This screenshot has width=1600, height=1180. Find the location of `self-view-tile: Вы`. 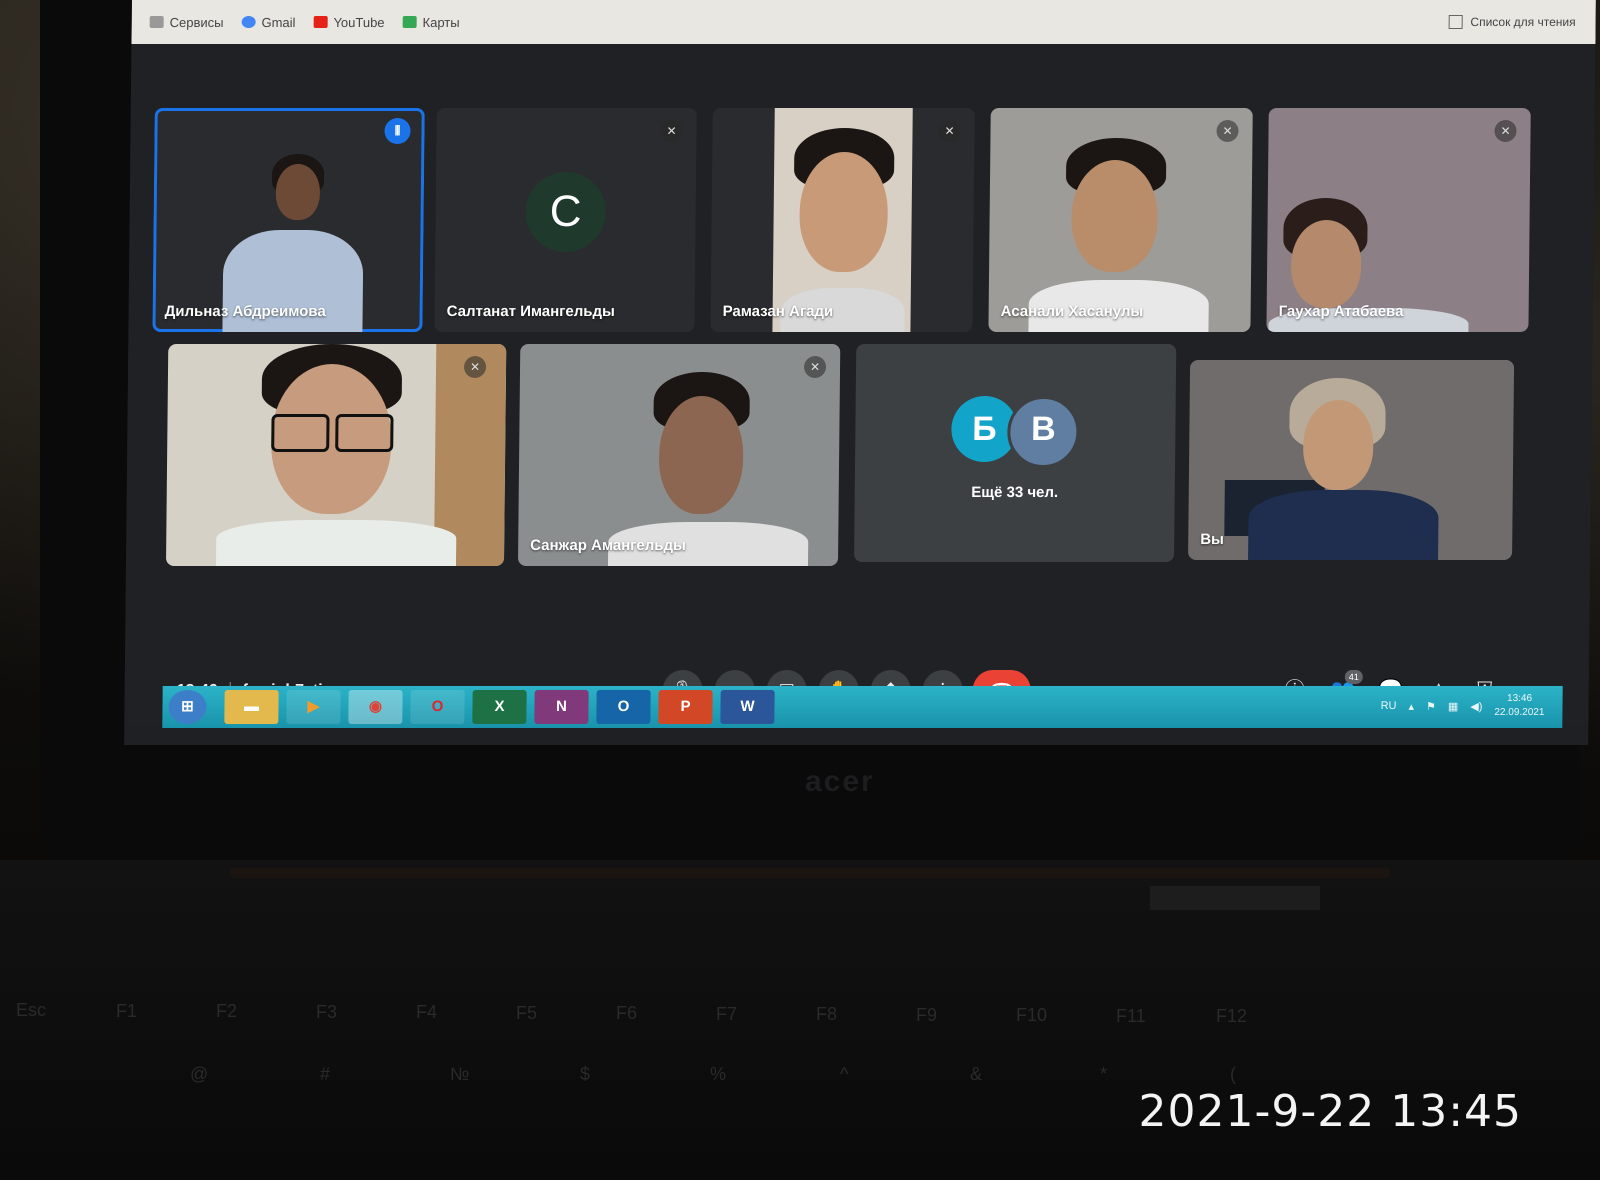

self-view-tile: Вы is located at coordinates (1351, 460).